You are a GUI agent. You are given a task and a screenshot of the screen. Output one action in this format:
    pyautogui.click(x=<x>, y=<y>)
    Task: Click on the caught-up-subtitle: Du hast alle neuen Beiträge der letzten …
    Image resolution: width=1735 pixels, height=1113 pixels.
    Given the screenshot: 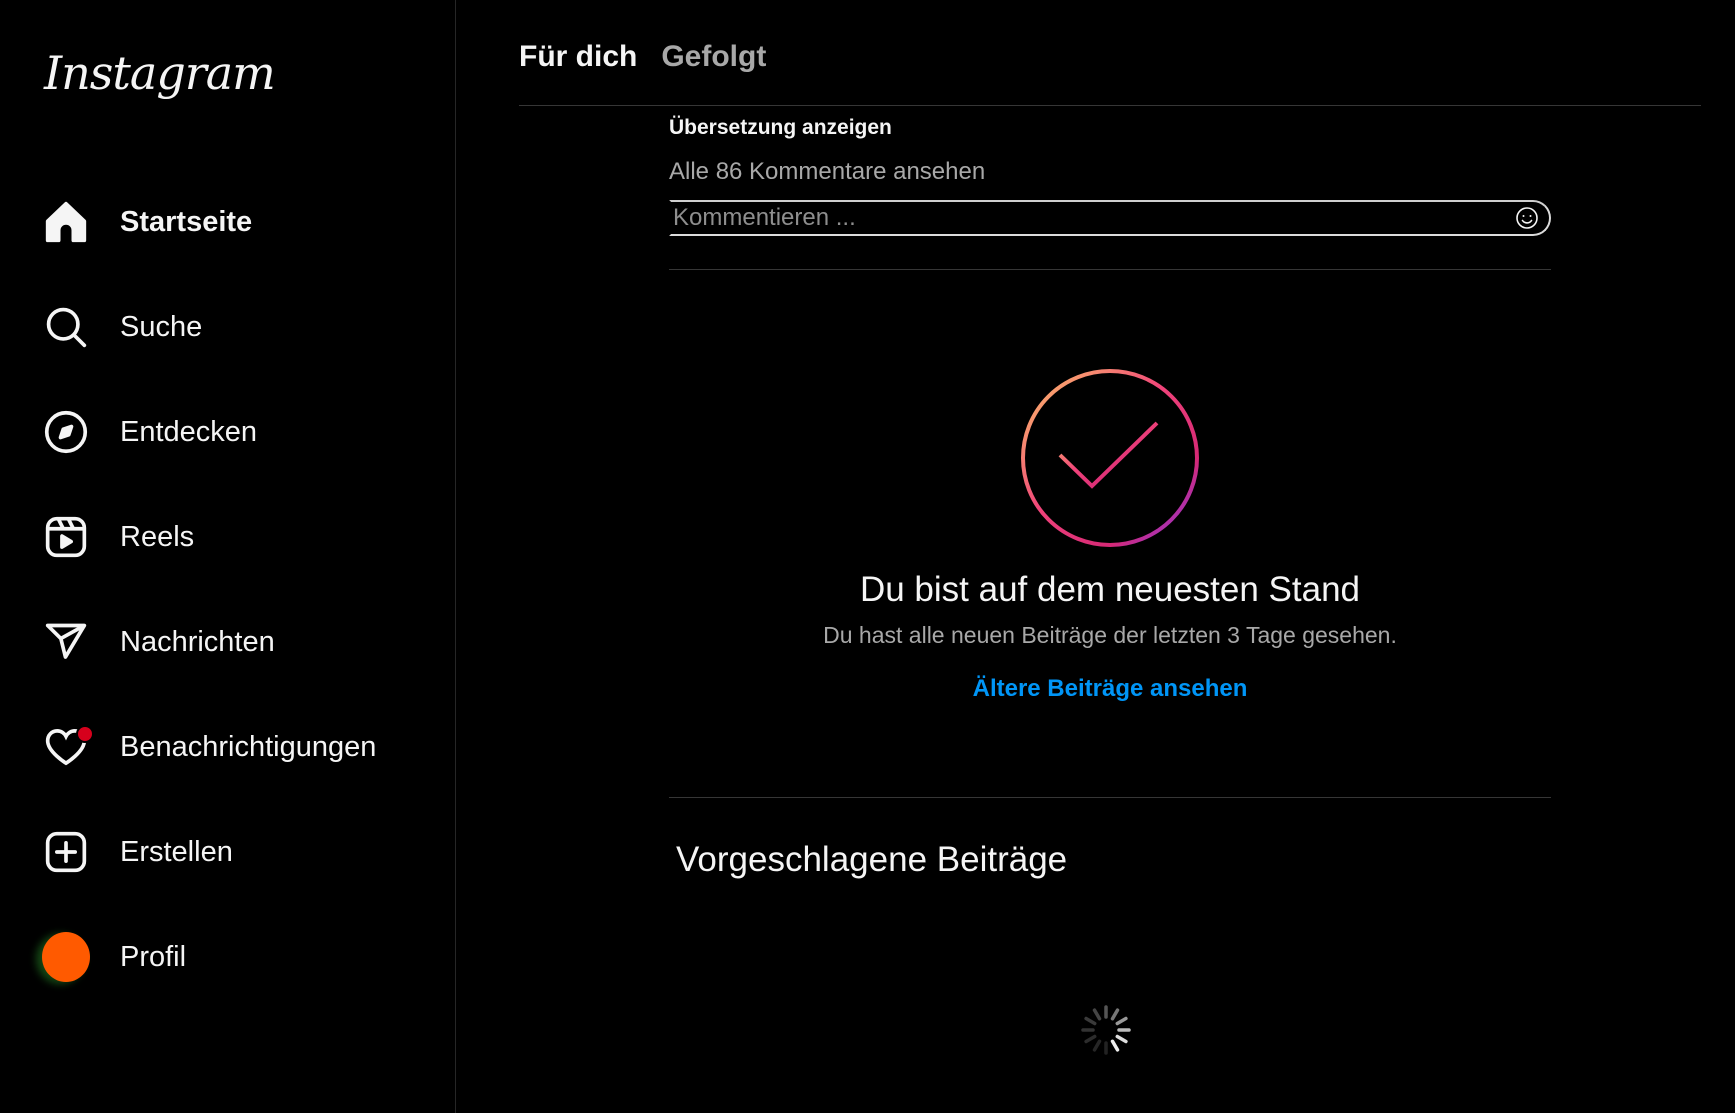 What is the action you would take?
    pyautogui.click(x=1110, y=635)
    